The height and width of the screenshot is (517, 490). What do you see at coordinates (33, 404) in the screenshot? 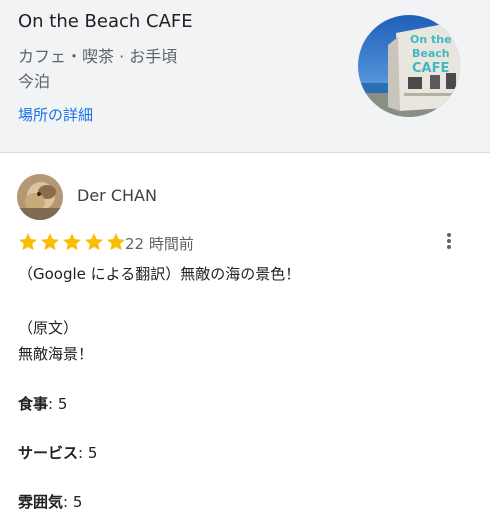
I see `attribute-label: 食事` at bounding box center [33, 404].